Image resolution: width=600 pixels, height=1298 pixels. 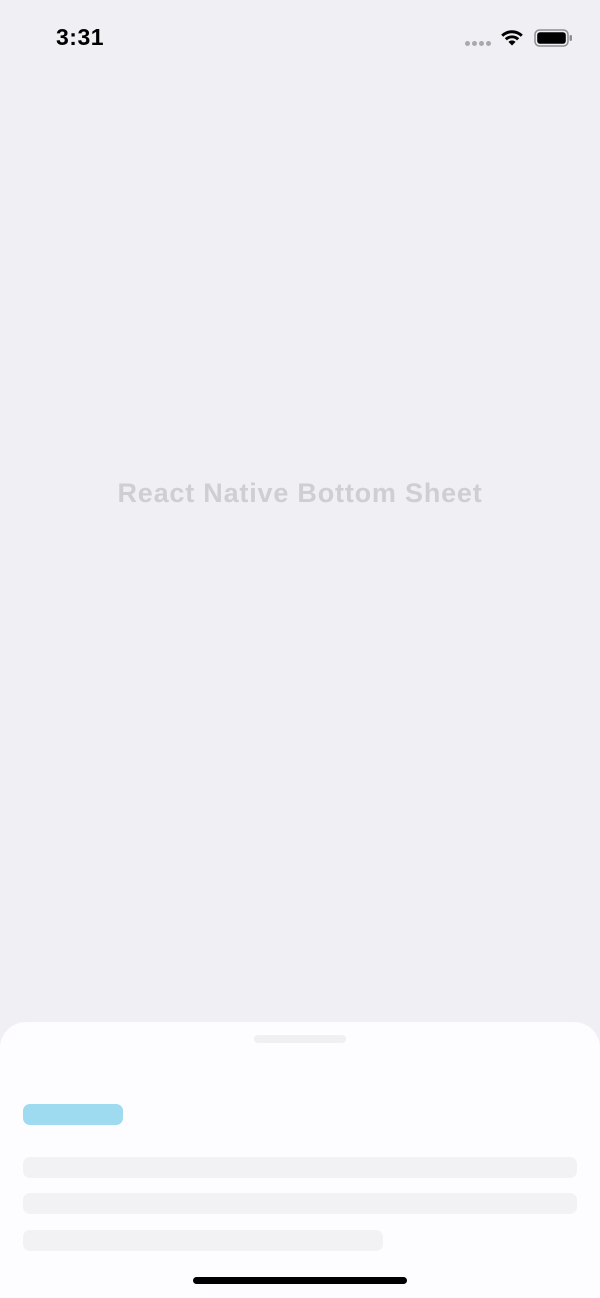 I want to click on wifi-icon, so click(x=512, y=38).